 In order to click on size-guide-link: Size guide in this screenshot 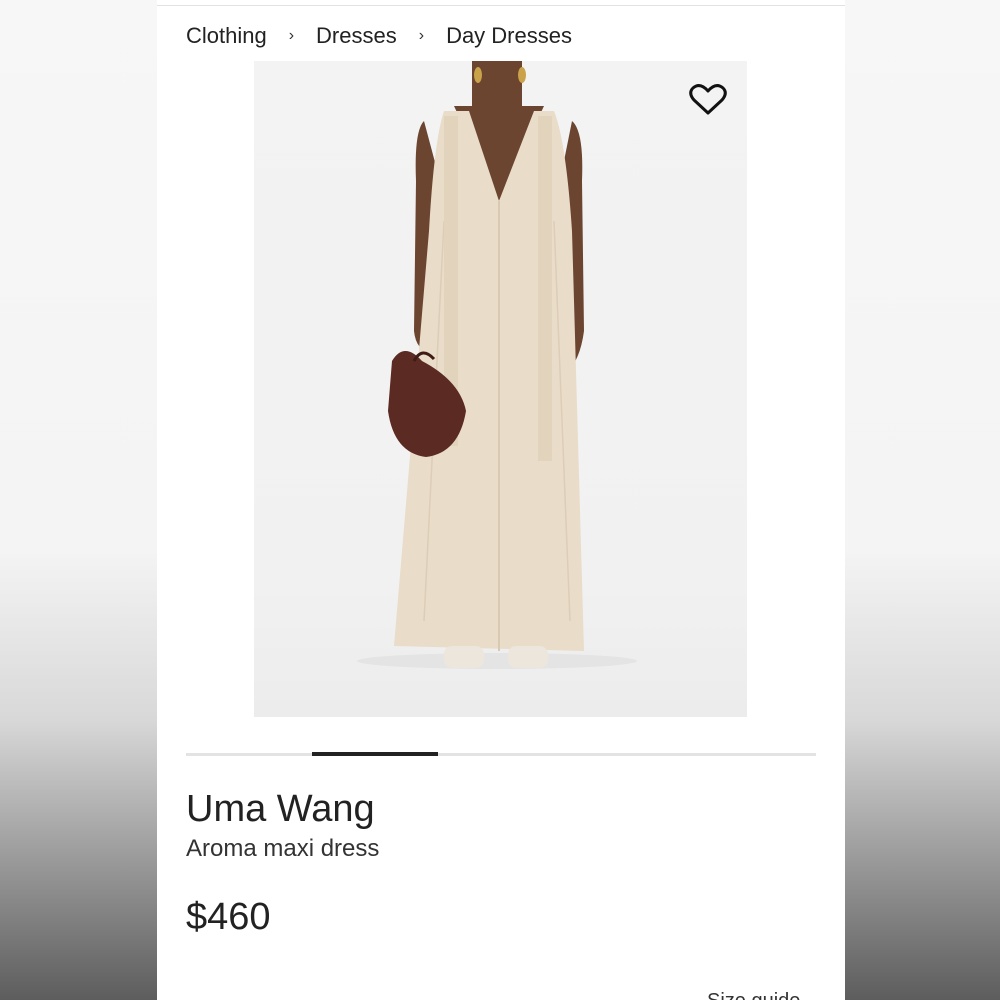, I will do `click(753, 995)`.